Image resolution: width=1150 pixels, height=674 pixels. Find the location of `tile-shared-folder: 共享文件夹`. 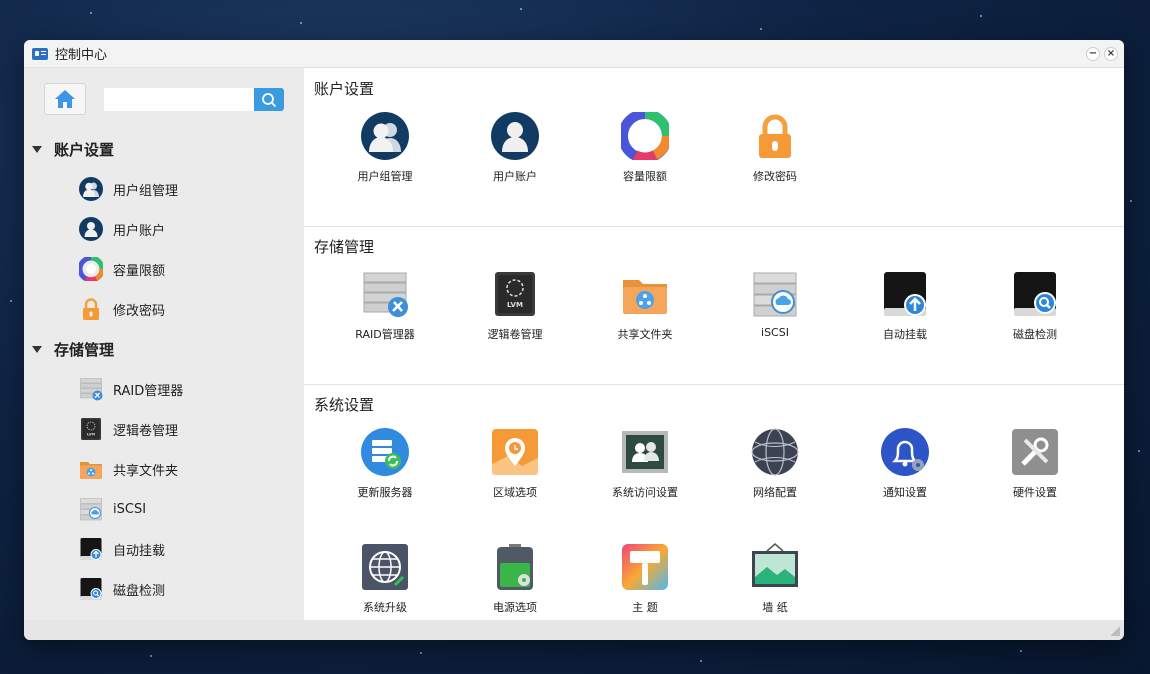

tile-shared-folder: 共享文件夹 is located at coordinates (645, 306).